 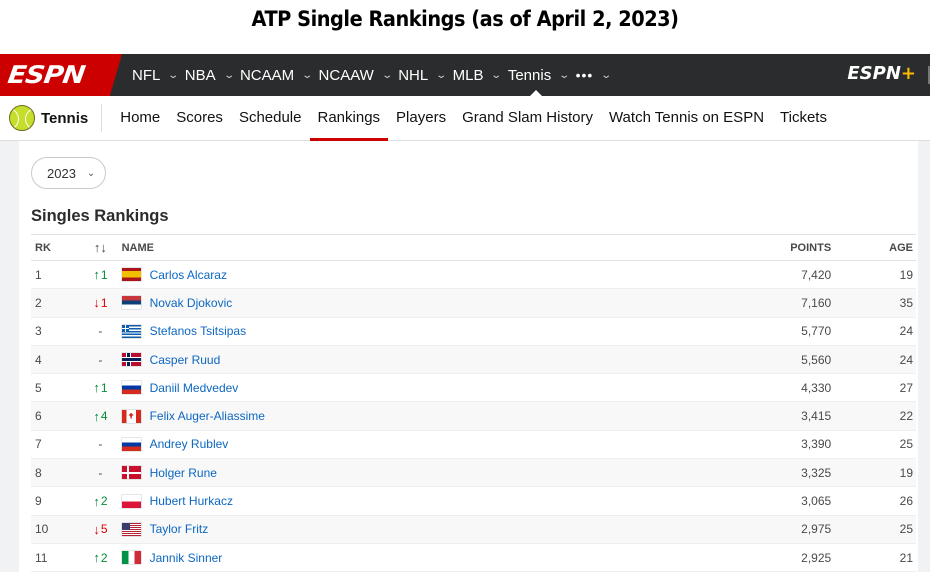 I want to click on flag-pol-icon, so click(x=131, y=501).